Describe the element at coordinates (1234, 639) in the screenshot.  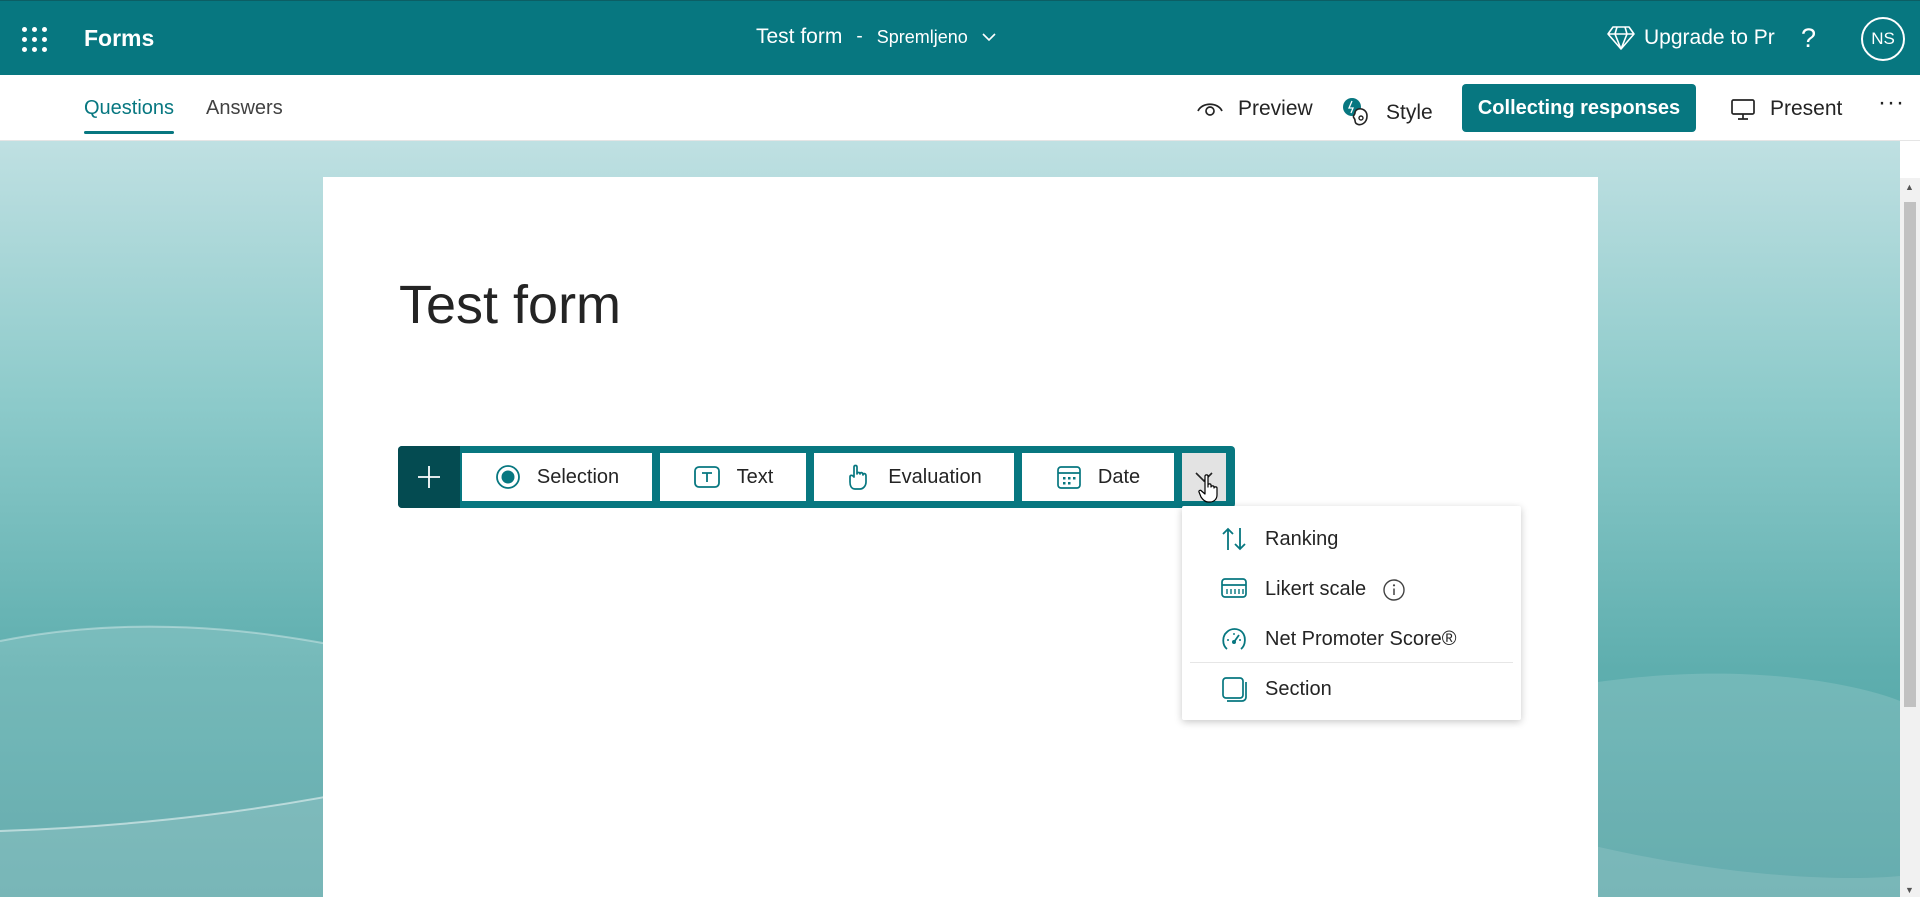
I see `gauge-icon` at that location.